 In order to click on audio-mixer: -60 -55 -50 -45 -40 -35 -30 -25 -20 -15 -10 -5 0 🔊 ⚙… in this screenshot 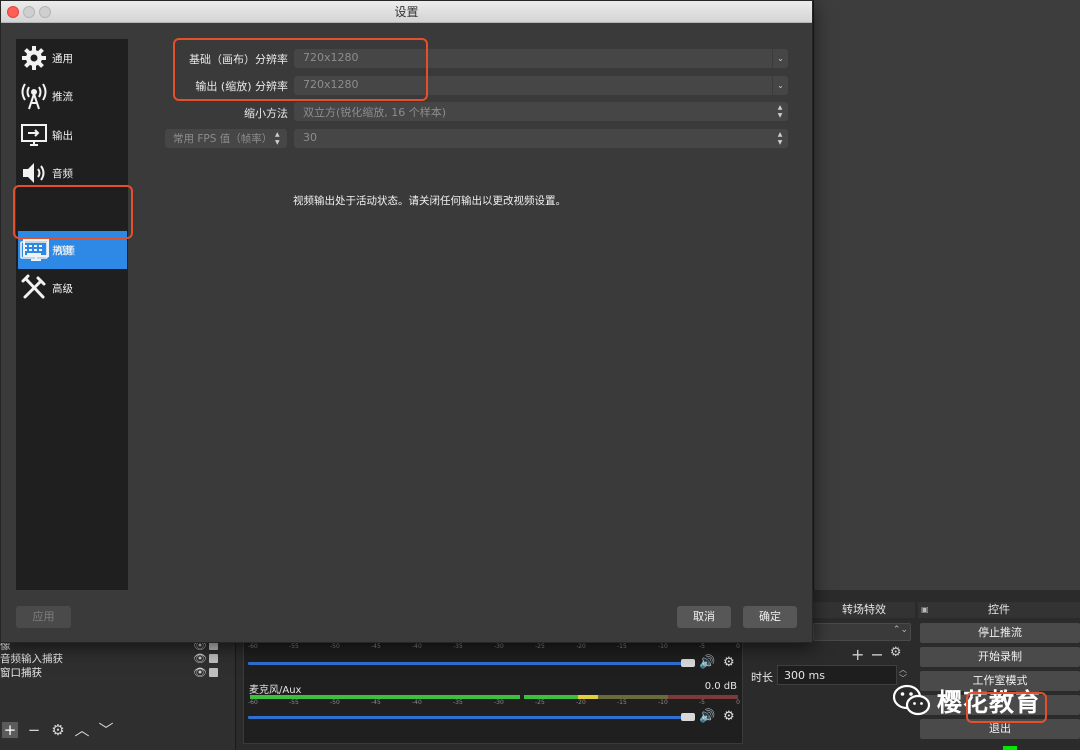, I will do `click(493, 692)`.